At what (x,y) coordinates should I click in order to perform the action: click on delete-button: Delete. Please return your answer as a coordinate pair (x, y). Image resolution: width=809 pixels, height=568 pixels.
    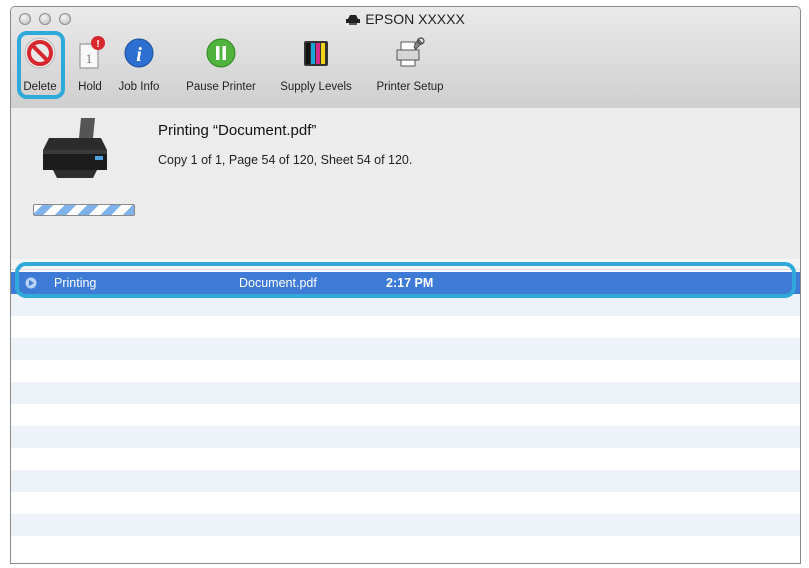
    Looking at the image, I should click on (40, 66).